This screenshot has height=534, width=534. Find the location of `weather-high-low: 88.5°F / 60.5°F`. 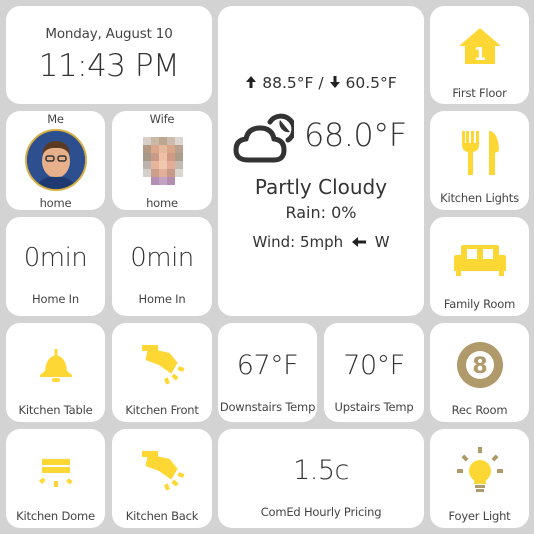

weather-high-low: 88.5°F / 60.5°F is located at coordinates (321, 83).